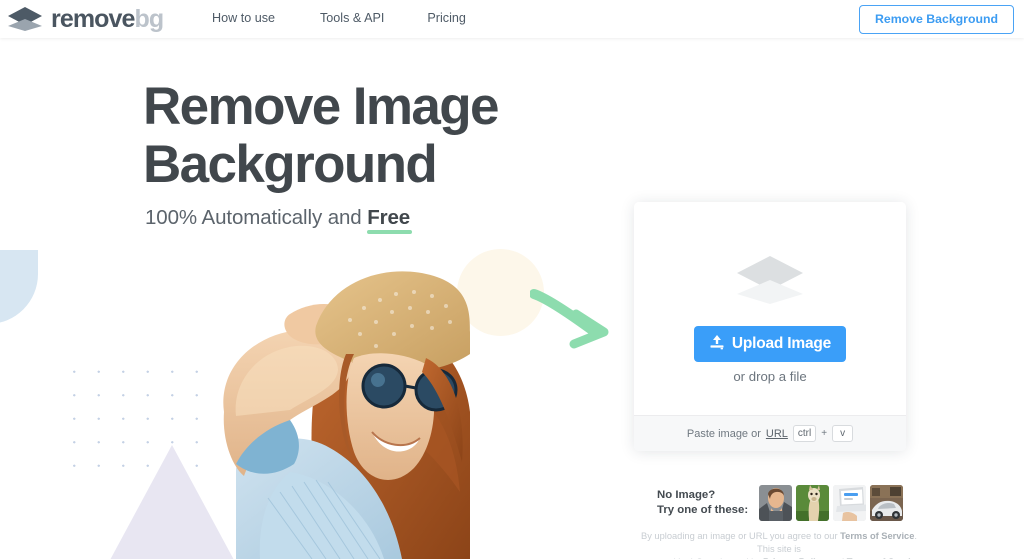 This screenshot has width=1024, height=559. What do you see at coordinates (824, 433) in the screenshot?
I see `key-plus: +` at bounding box center [824, 433].